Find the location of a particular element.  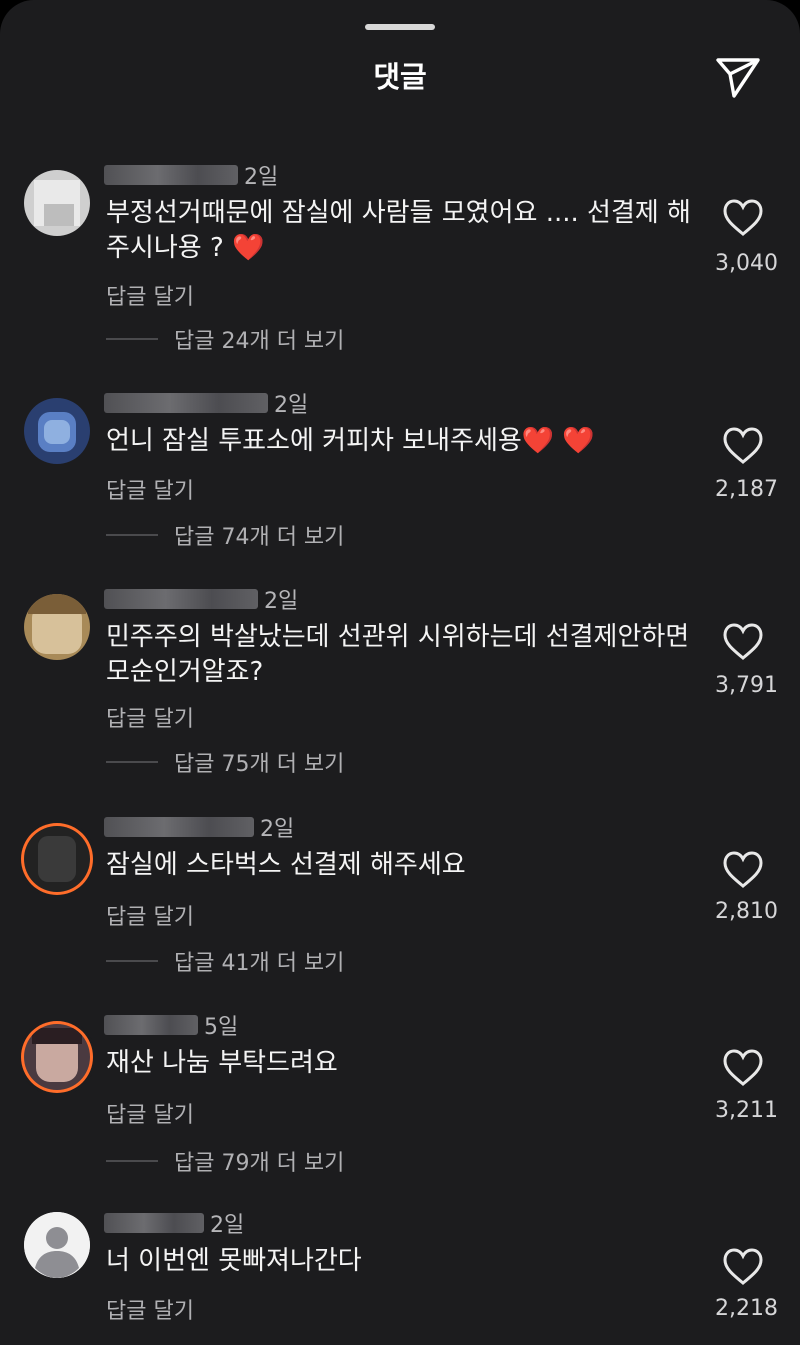

view-more-replies: 답글 74개 더 보기 is located at coordinates (225, 535).